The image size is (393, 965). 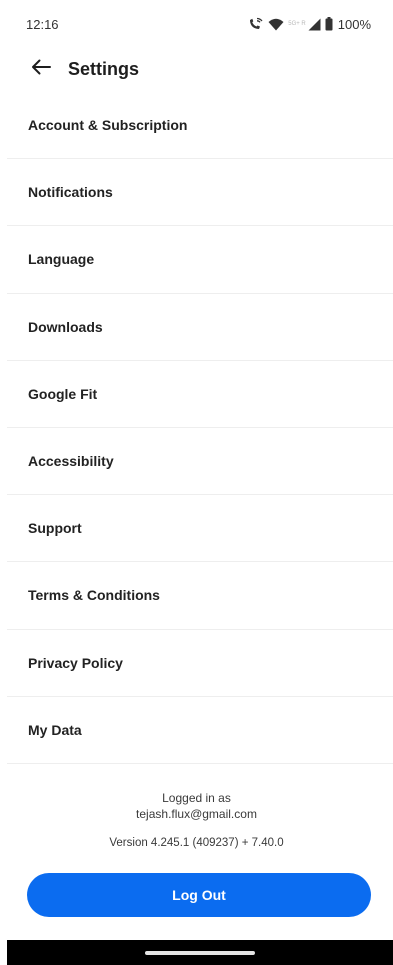 What do you see at coordinates (108, 125) in the screenshot?
I see `settings-item-label: Account & Subscription` at bounding box center [108, 125].